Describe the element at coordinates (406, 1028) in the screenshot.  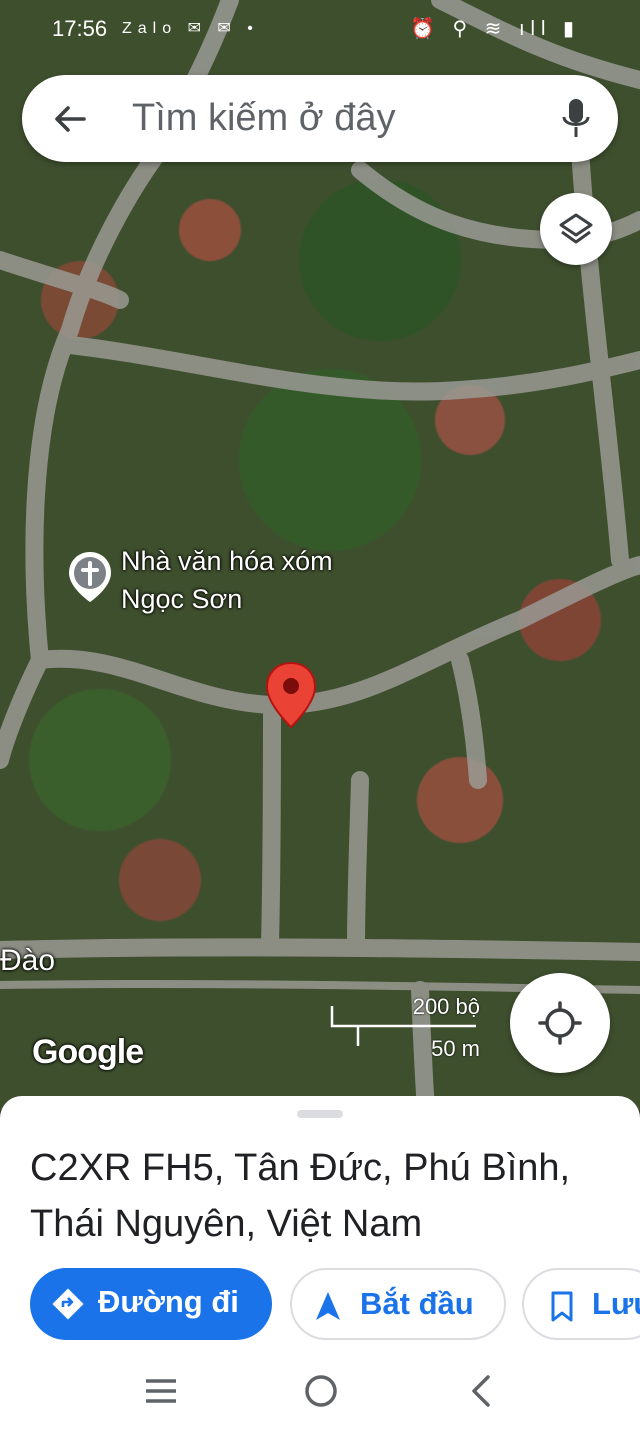
I see `map-scale: 200 bộ 50 m` at that location.